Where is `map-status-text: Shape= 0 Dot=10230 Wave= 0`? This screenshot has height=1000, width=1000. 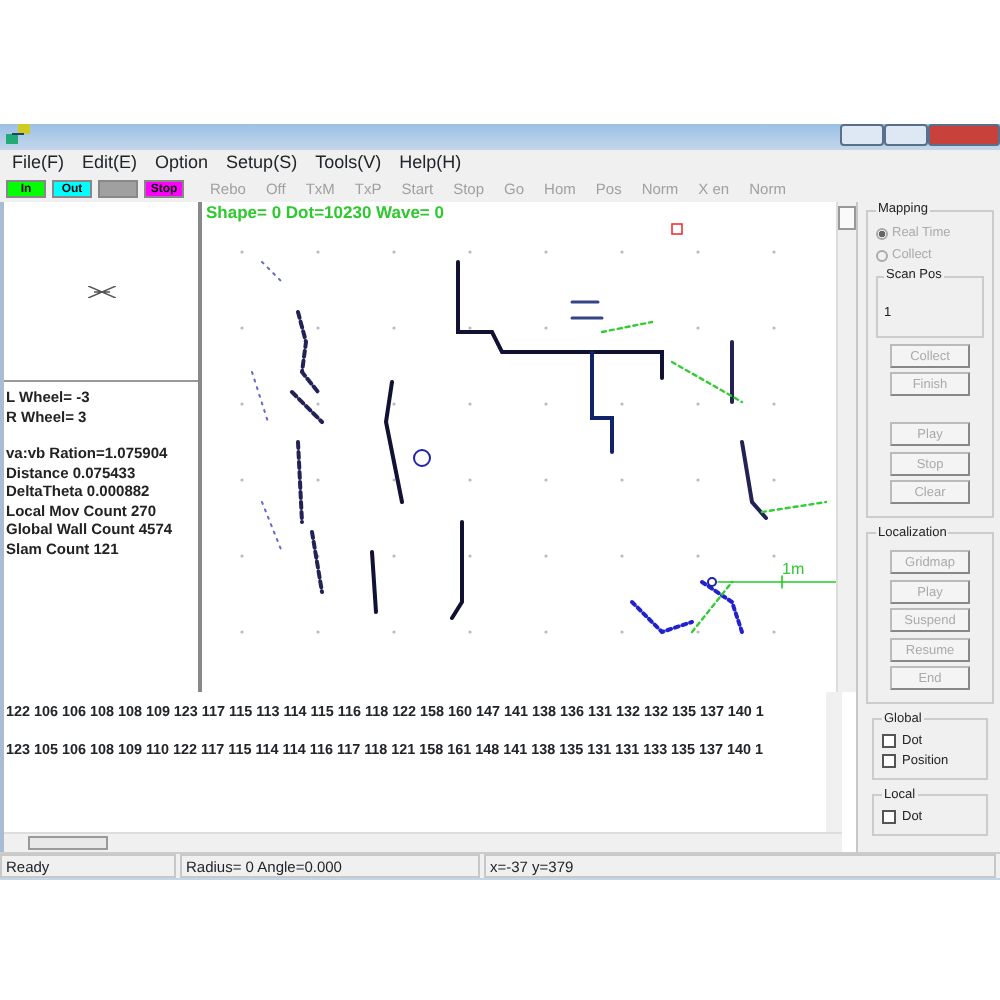
map-status-text: Shape= 0 Dot=10230 Wave= 0 is located at coordinates (325, 212).